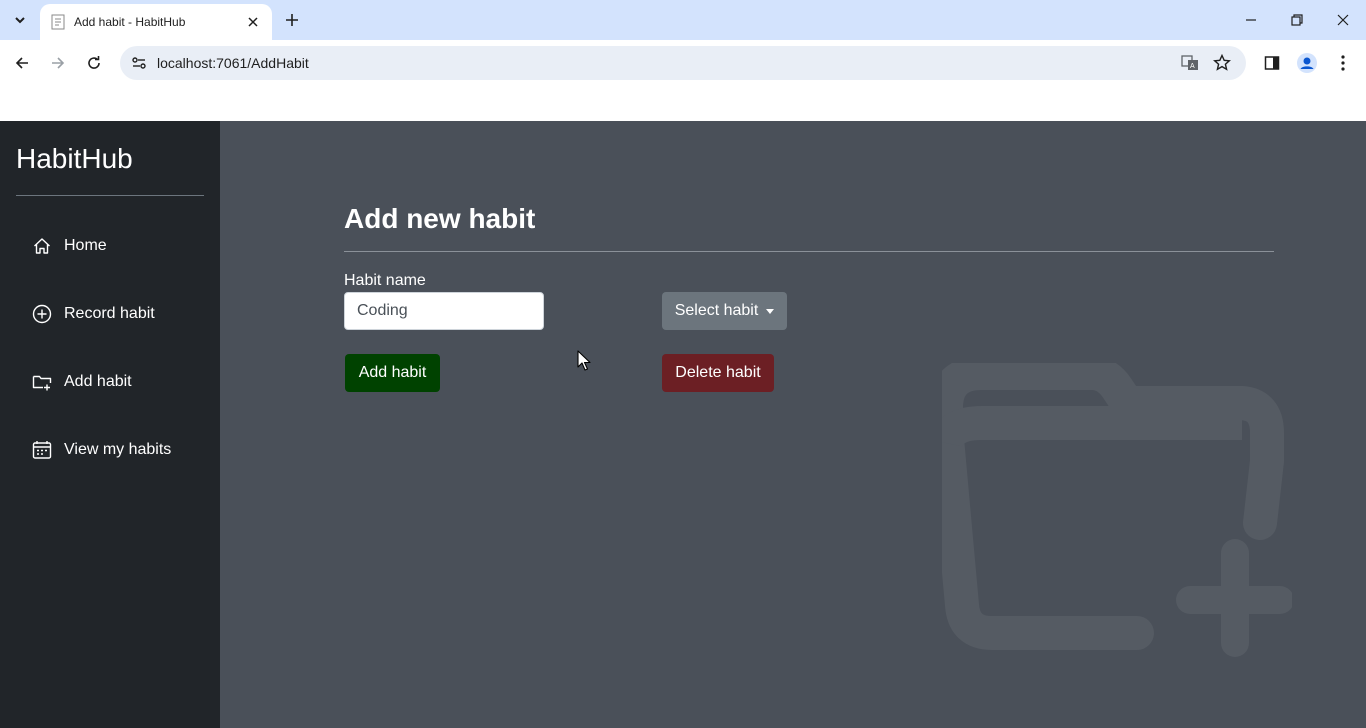 The image size is (1366, 728). I want to click on restore-icon, so click(1297, 20).